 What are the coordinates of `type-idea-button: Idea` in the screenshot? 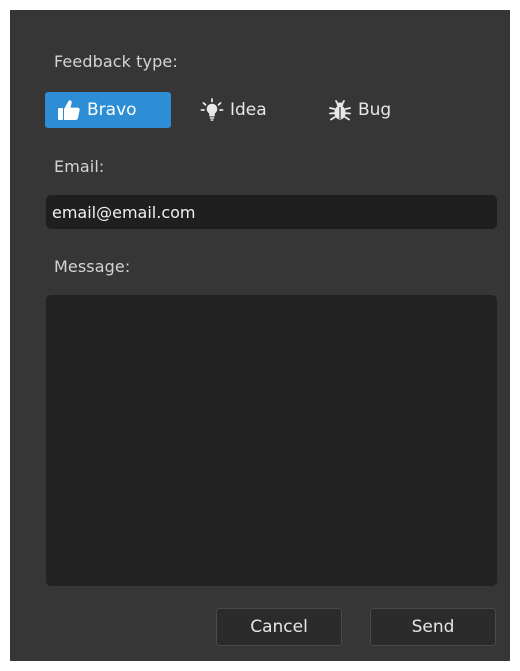 It's located at (242, 110).